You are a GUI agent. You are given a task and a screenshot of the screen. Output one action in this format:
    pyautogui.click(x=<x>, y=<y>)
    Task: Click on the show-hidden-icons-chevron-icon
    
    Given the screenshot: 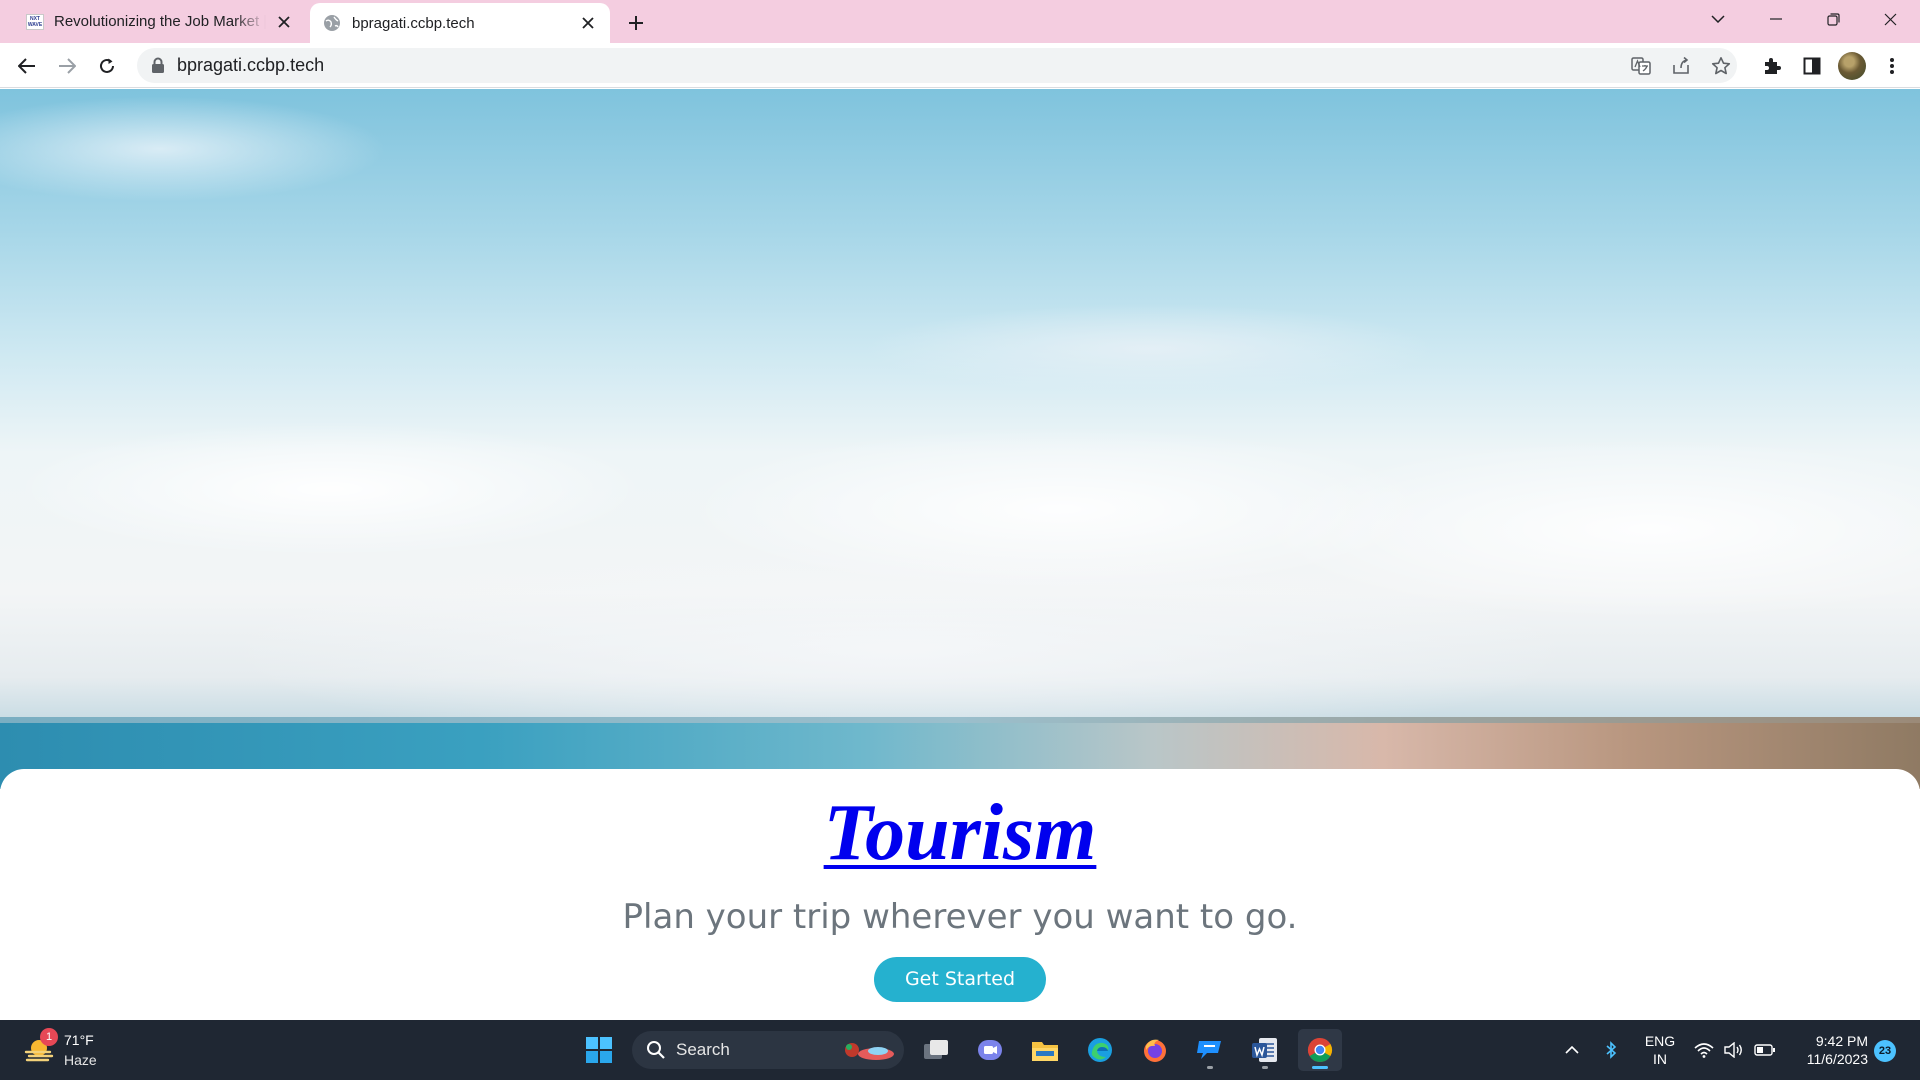 What is the action you would take?
    pyautogui.click(x=1572, y=1050)
    